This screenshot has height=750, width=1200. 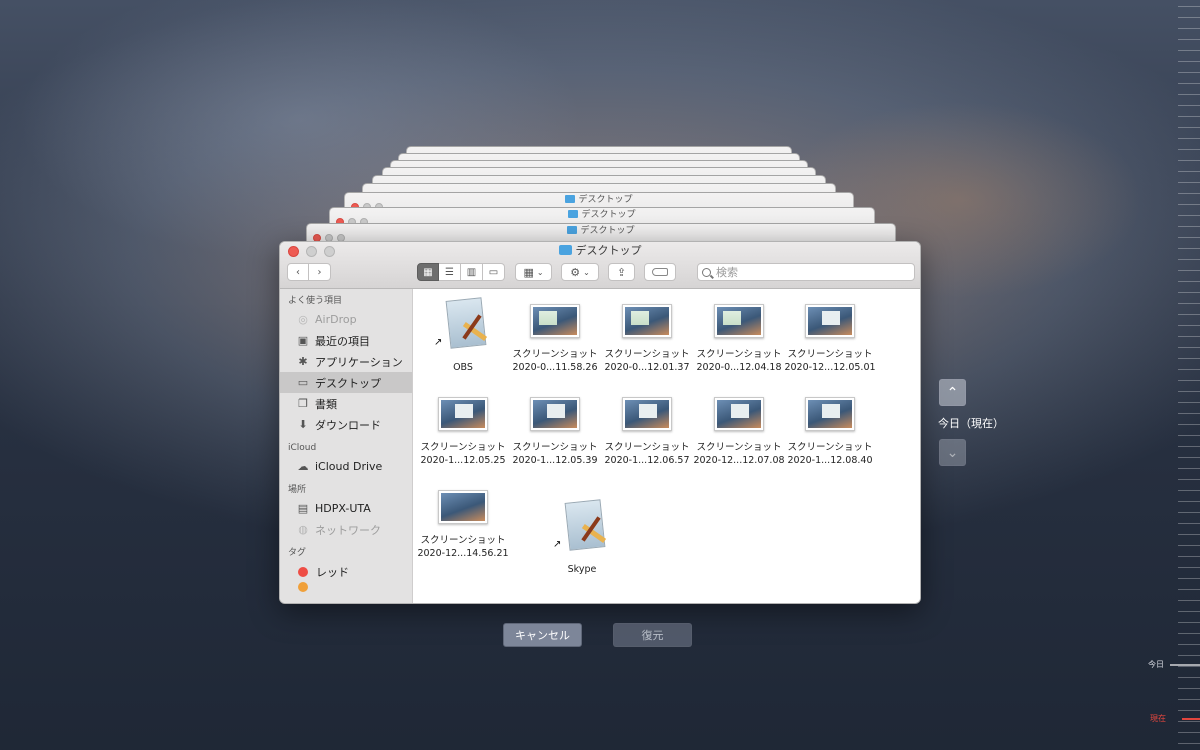 I want to click on back-forward-control: ‹ ›, so click(x=309, y=272).